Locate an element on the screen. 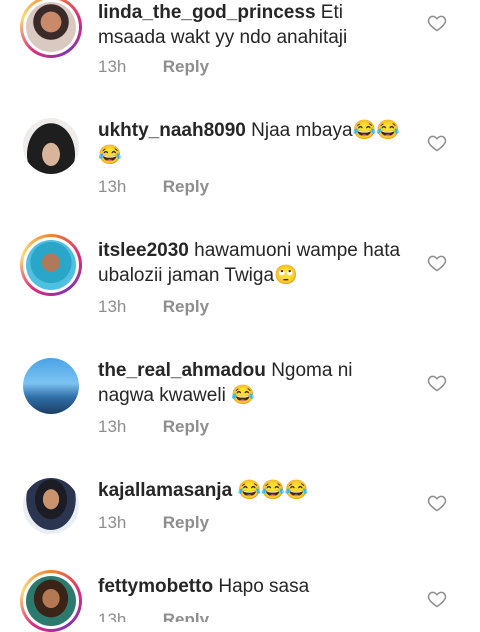 The image size is (480, 632). comment-username: fettymobetto is located at coordinates (155, 586).